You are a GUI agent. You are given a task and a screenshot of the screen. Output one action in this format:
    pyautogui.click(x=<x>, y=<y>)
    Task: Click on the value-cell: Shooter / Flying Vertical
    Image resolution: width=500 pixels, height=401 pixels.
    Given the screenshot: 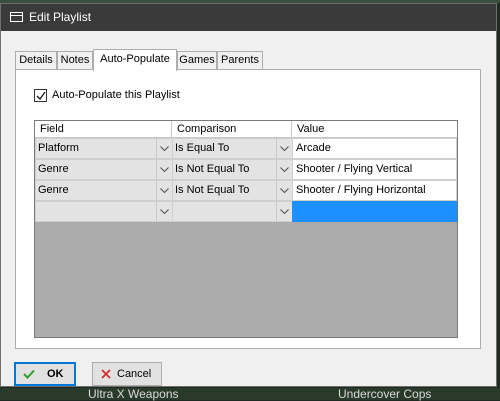 What is the action you would take?
    pyautogui.click(x=374, y=169)
    